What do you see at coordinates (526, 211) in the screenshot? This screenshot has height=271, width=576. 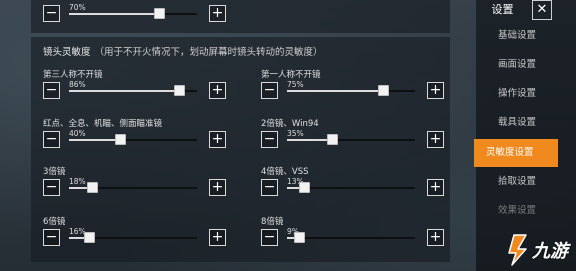 I see `nav-item-effects: 效果设置` at bounding box center [526, 211].